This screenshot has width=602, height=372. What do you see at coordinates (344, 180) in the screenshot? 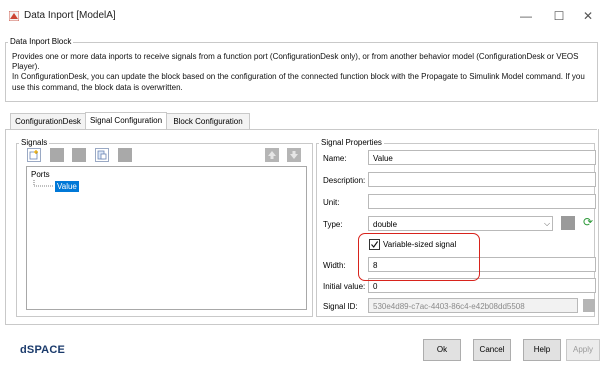
I see `description-label: Description:` at bounding box center [344, 180].